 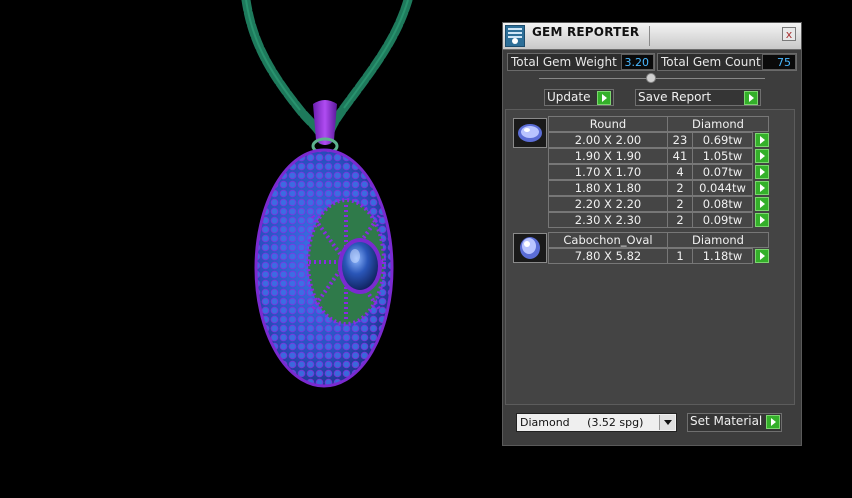 I want to click on total-weight-group: Total Gem Weight 3.20, so click(x=581, y=62).